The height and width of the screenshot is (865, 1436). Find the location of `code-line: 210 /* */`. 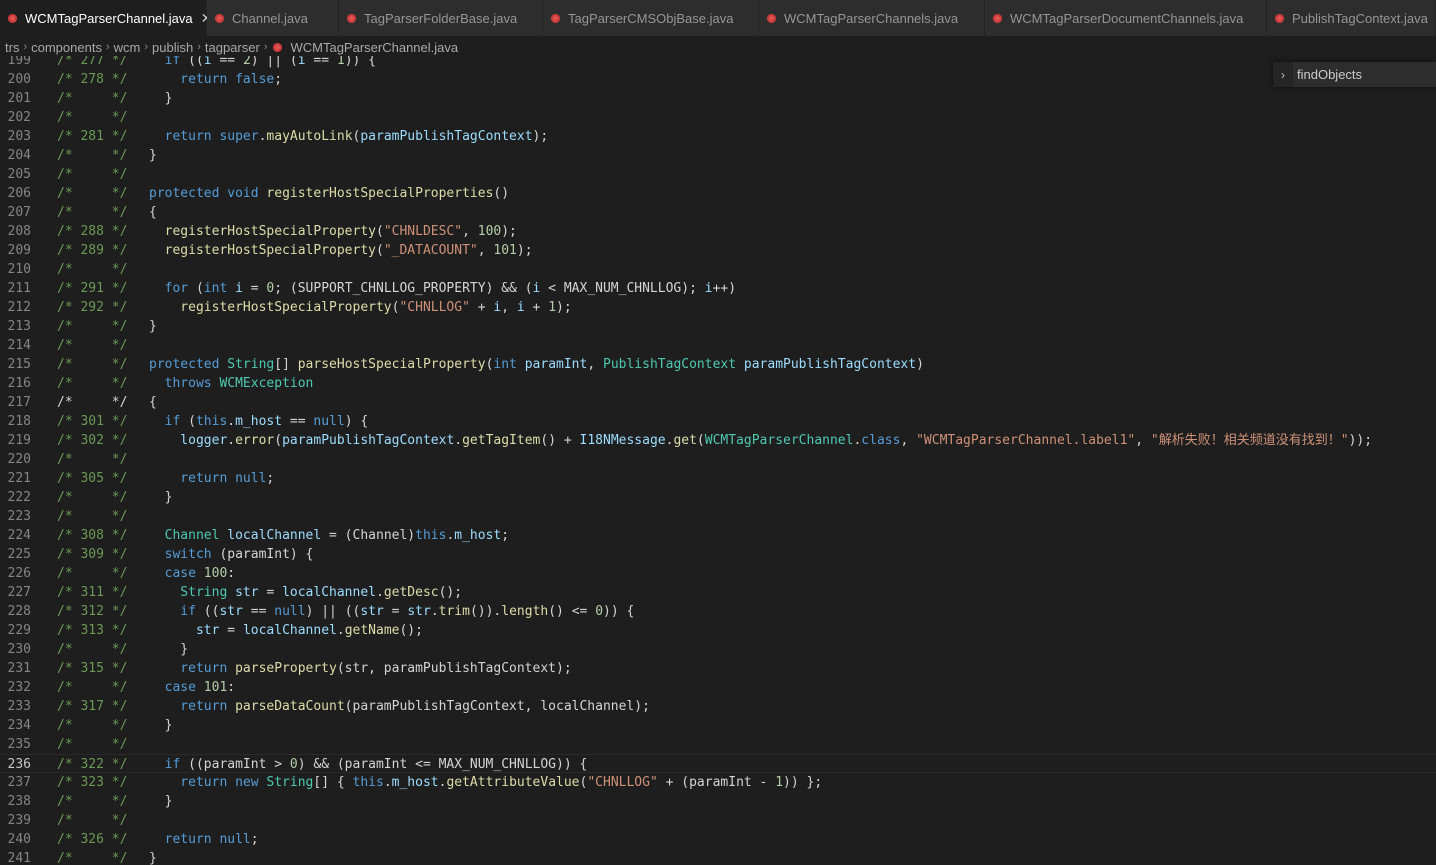

code-line: 210 /* */ is located at coordinates (718, 269).